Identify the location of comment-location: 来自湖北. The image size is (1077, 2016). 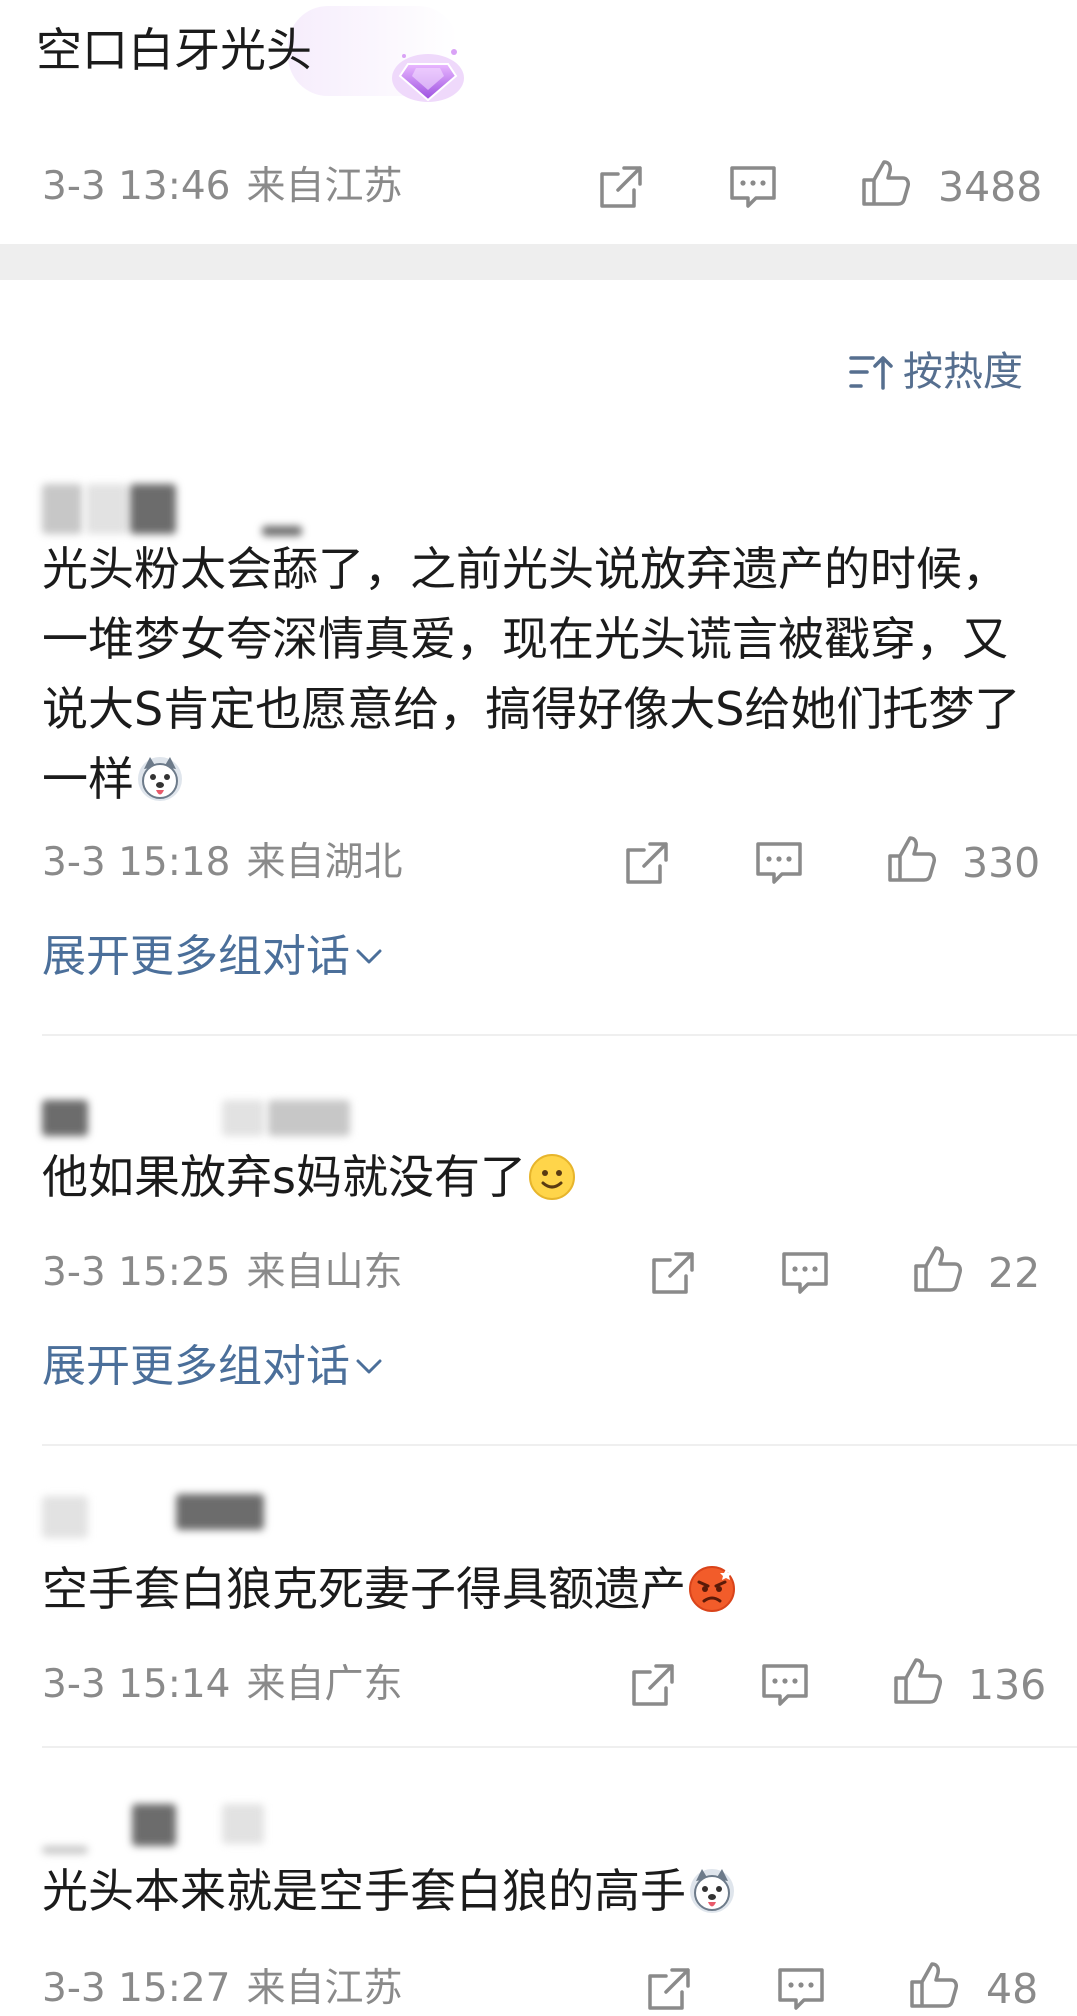
(324, 862).